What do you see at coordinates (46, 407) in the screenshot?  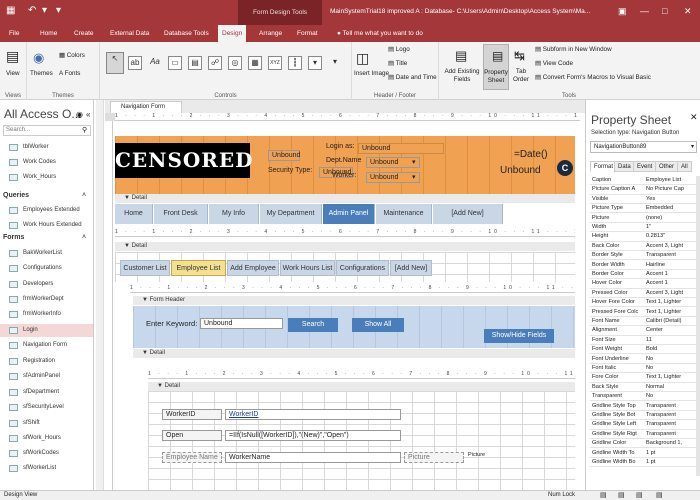 I see `nav-item: sfSecurityLevel` at bounding box center [46, 407].